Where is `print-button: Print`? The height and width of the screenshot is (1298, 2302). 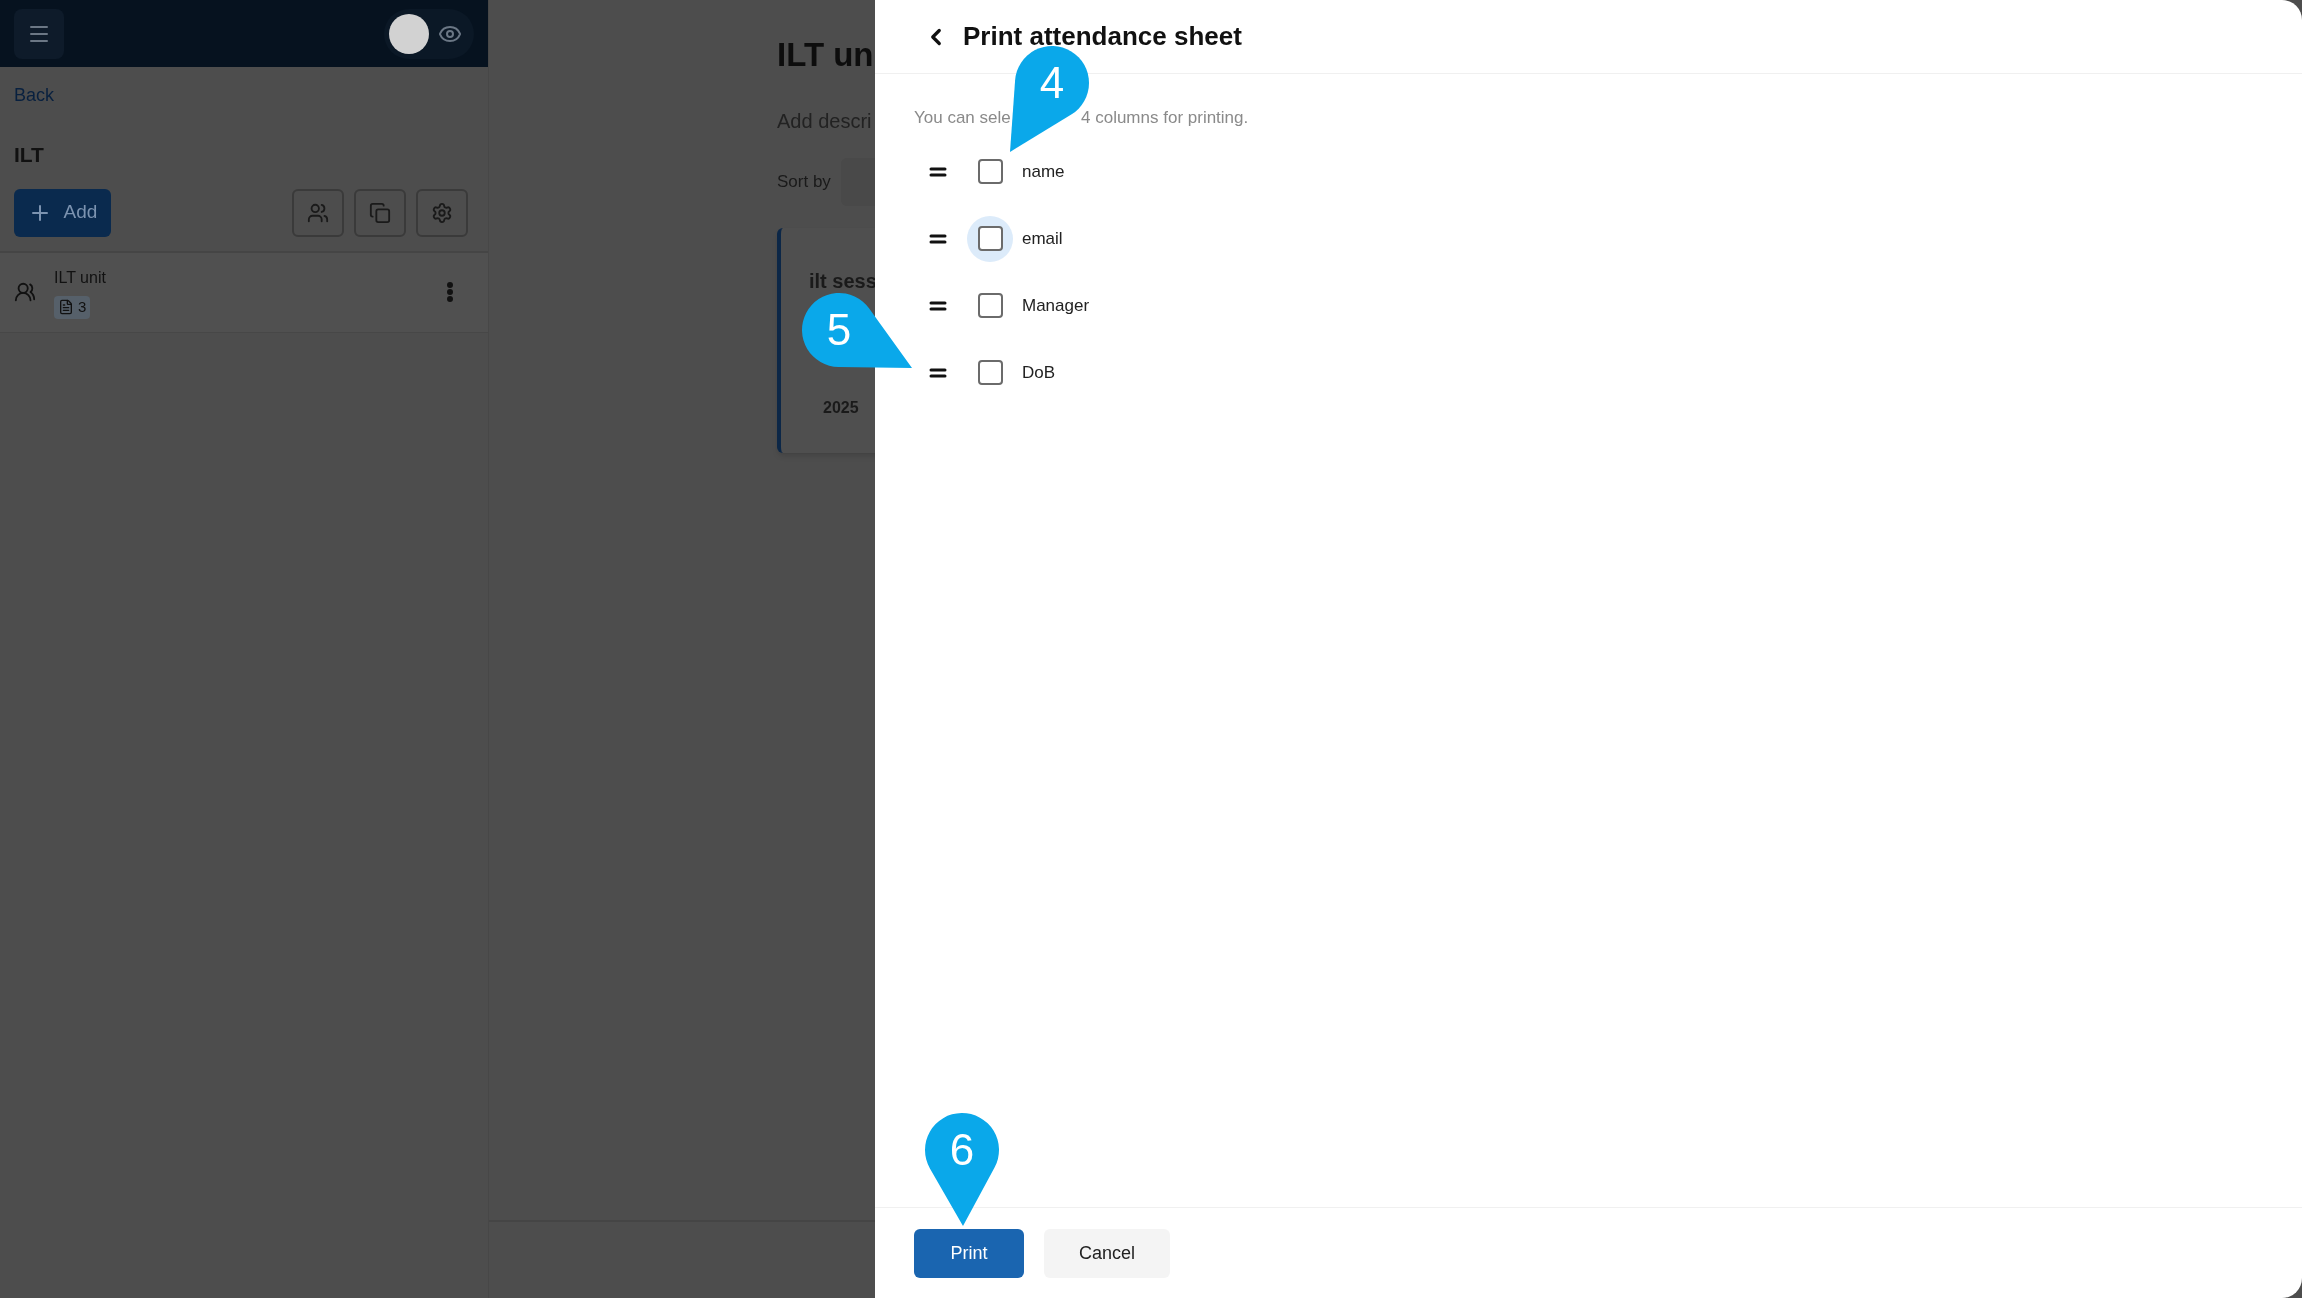 print-button: Print is located at coordinates (969, 1253).